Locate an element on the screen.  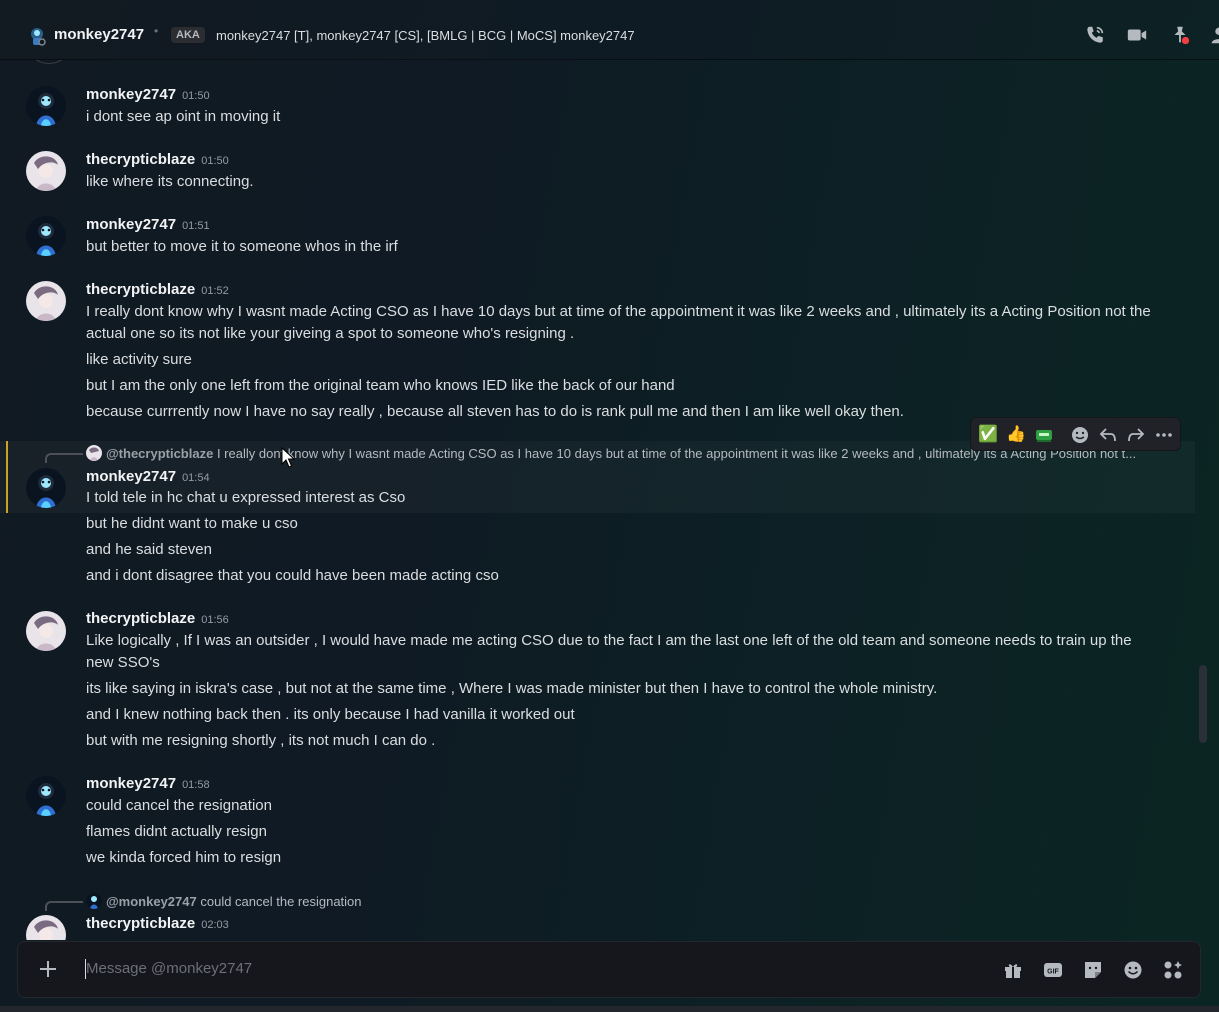
message-text: but he didnt want to make u cso is located at coordinates (192, 523).